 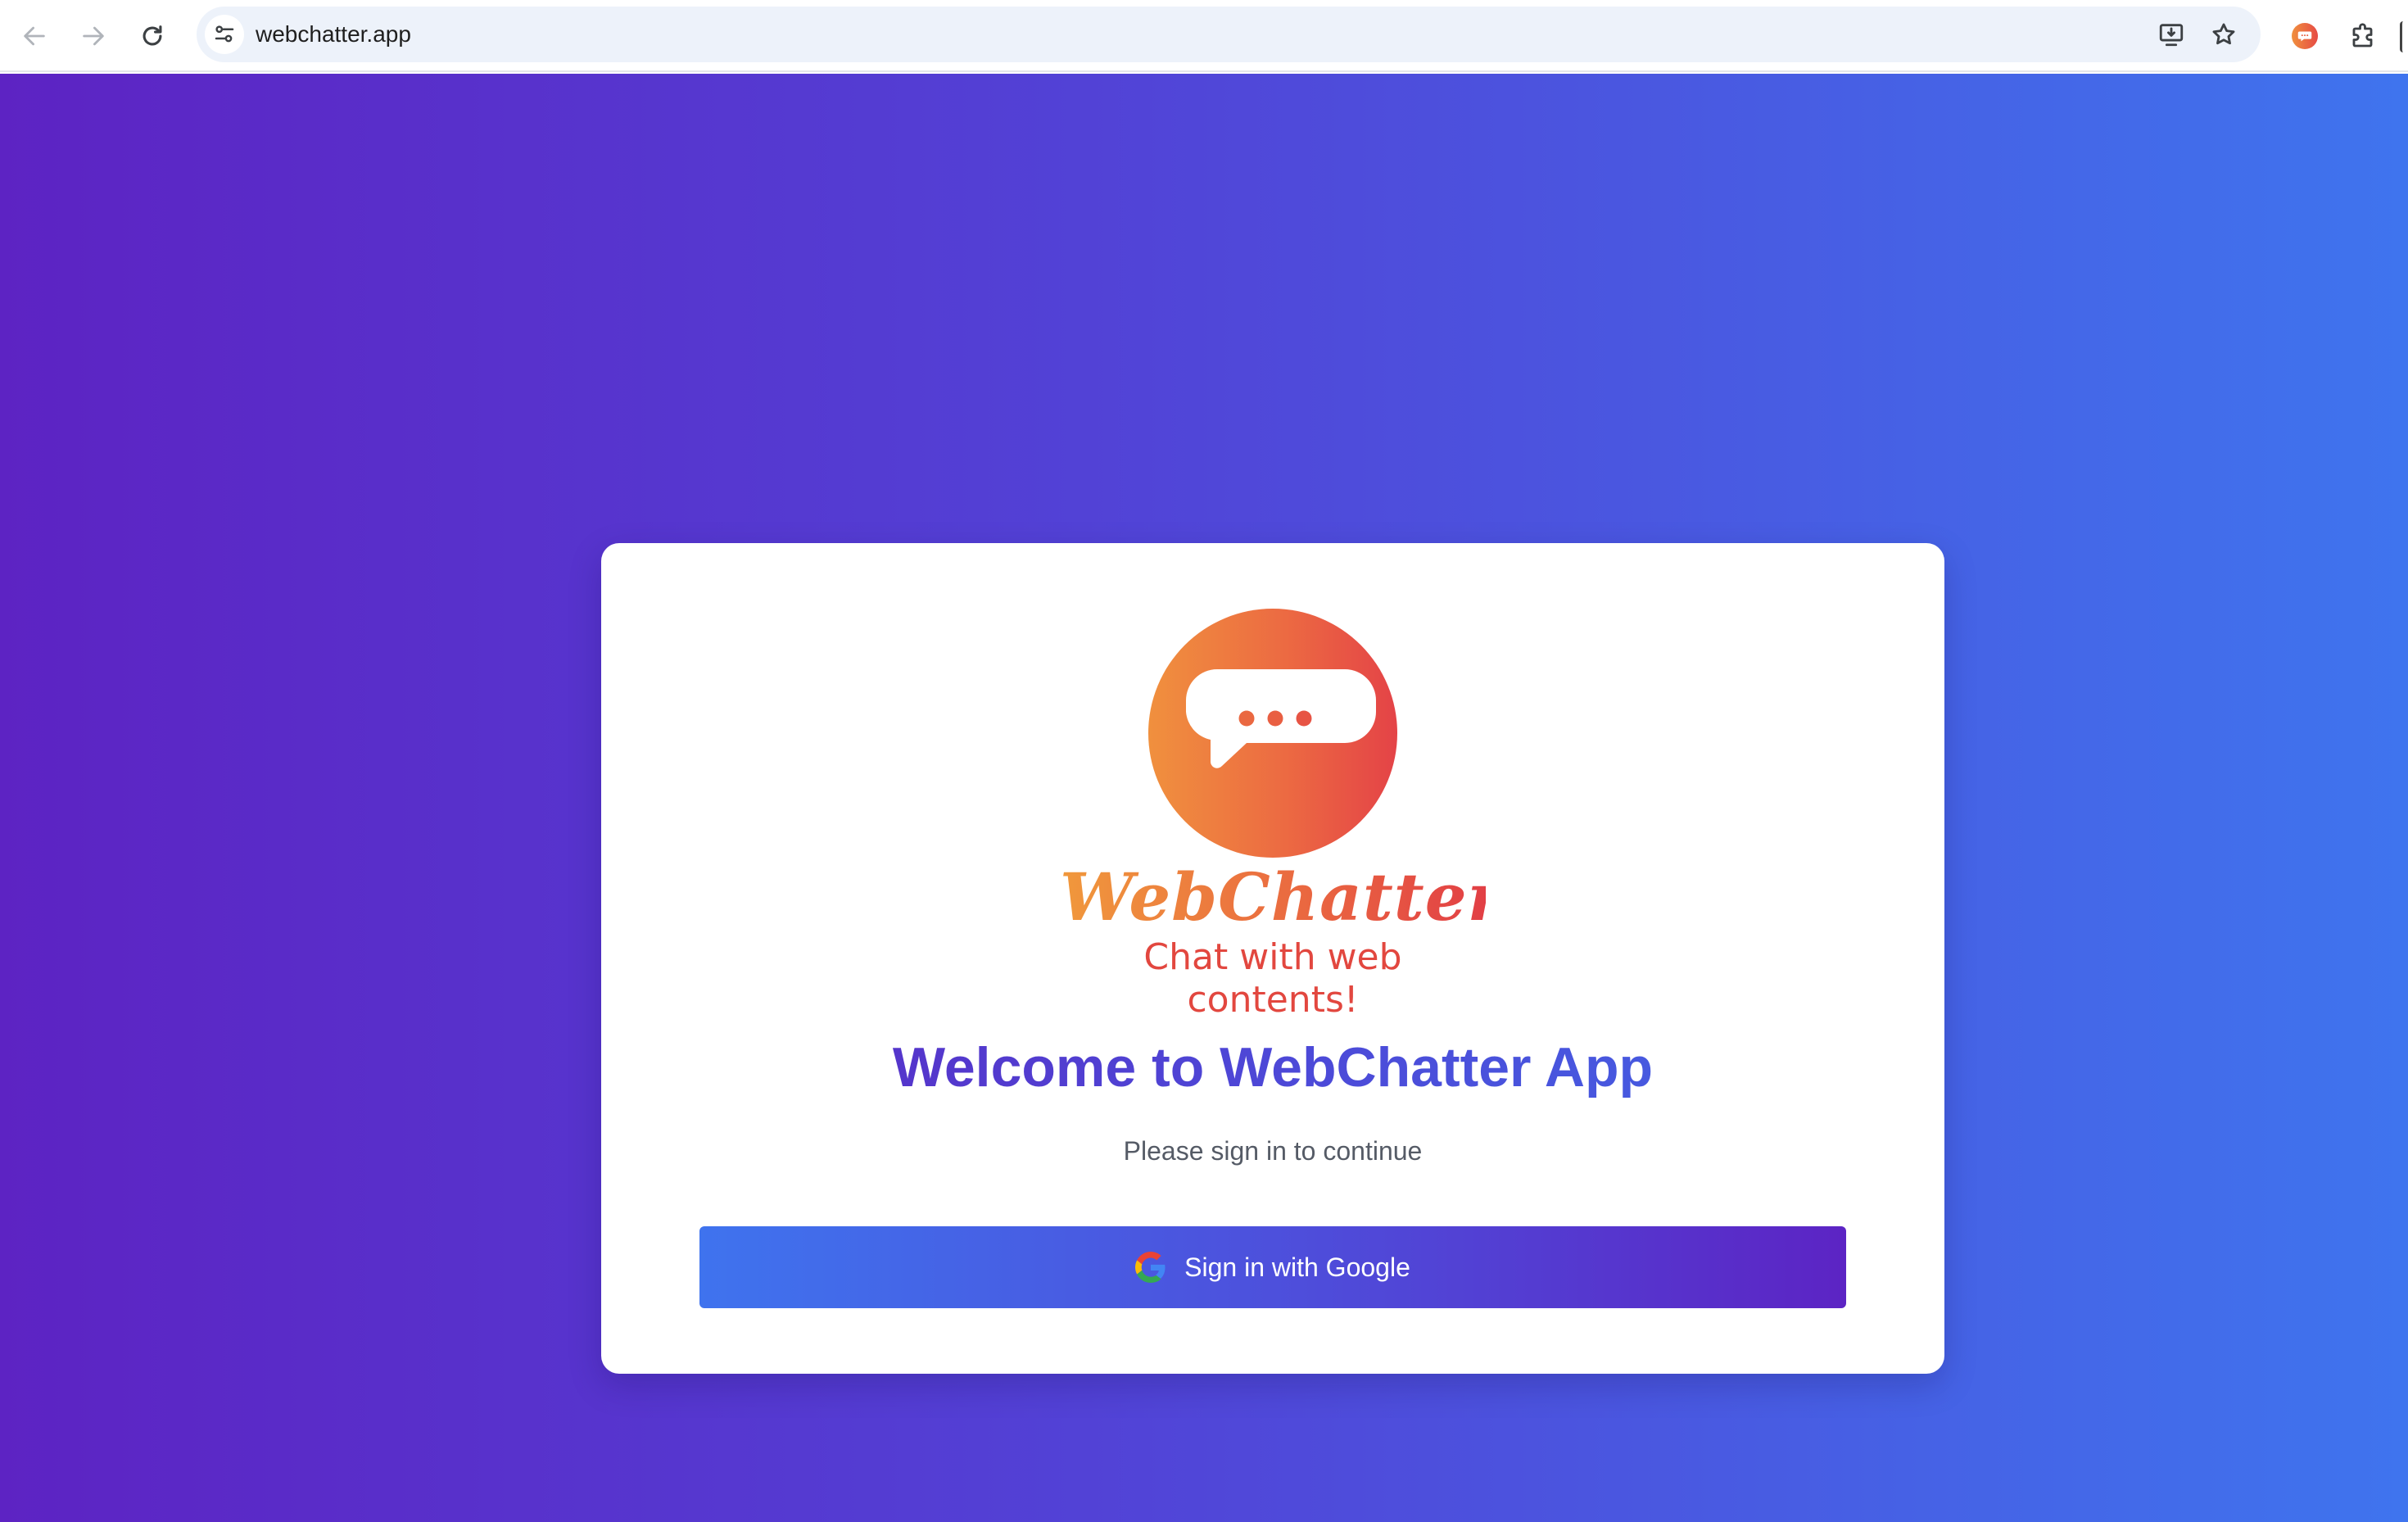 What do you see at coordinates (1272, 978) in the screenshot?
I see `brand-tagline: Chat with web contents!` at bounding box center [1272, 978].